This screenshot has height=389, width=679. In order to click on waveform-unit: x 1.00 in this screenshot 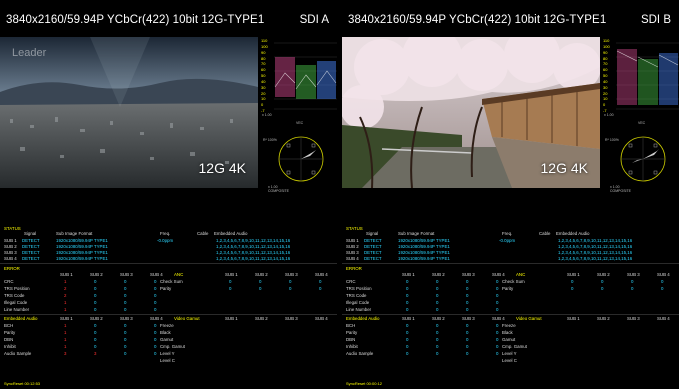, I will do `click(267, 115)`.